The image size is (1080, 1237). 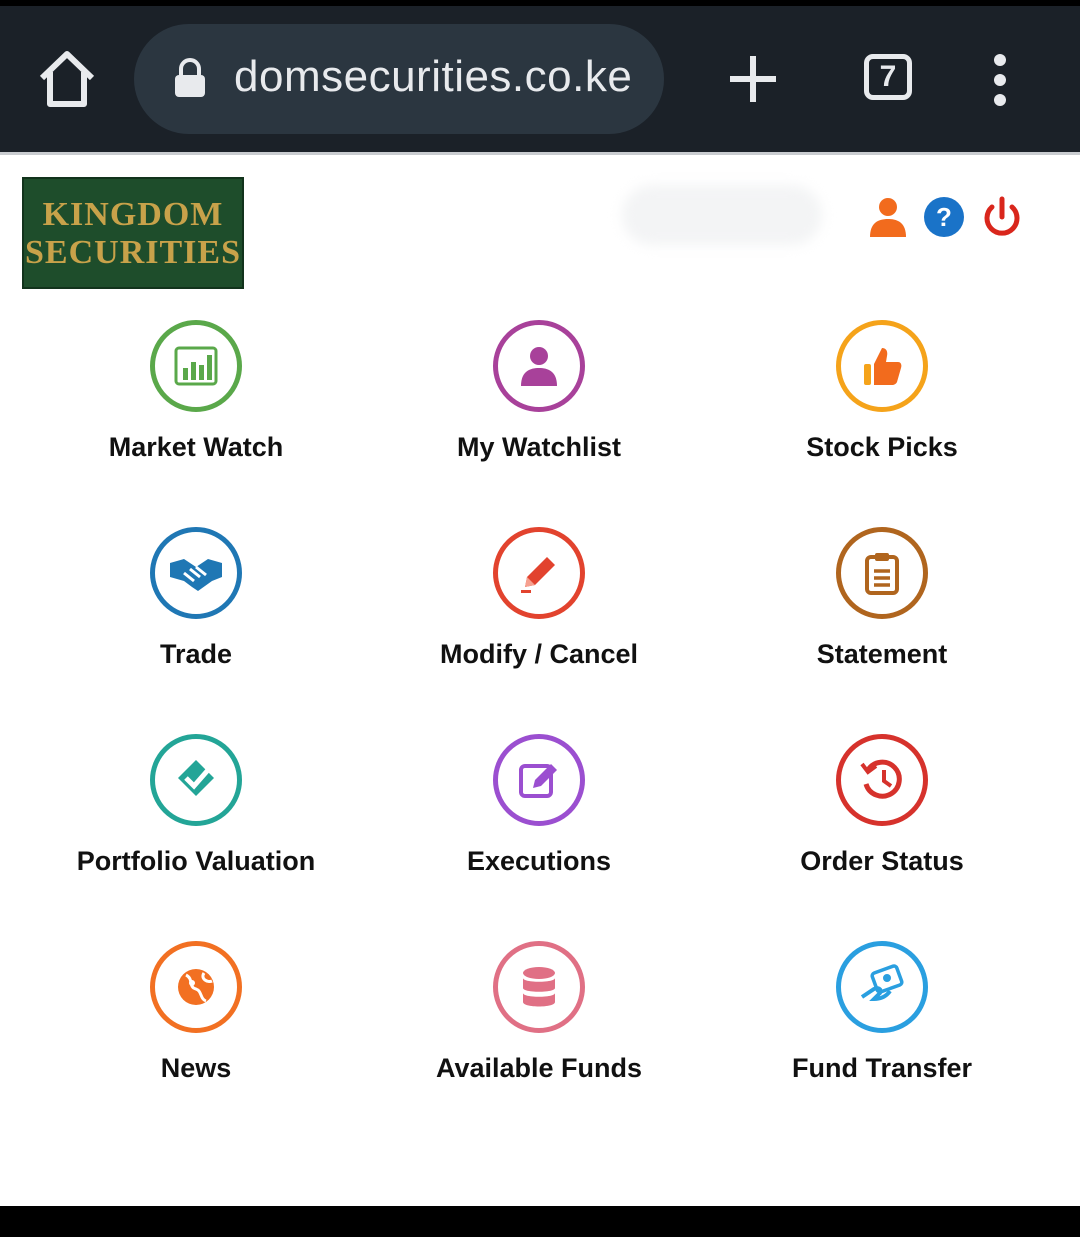 What do you see at coordinates (539, 987) in the screenshot?
I see `database-icon` at bounding box center [539, 987].